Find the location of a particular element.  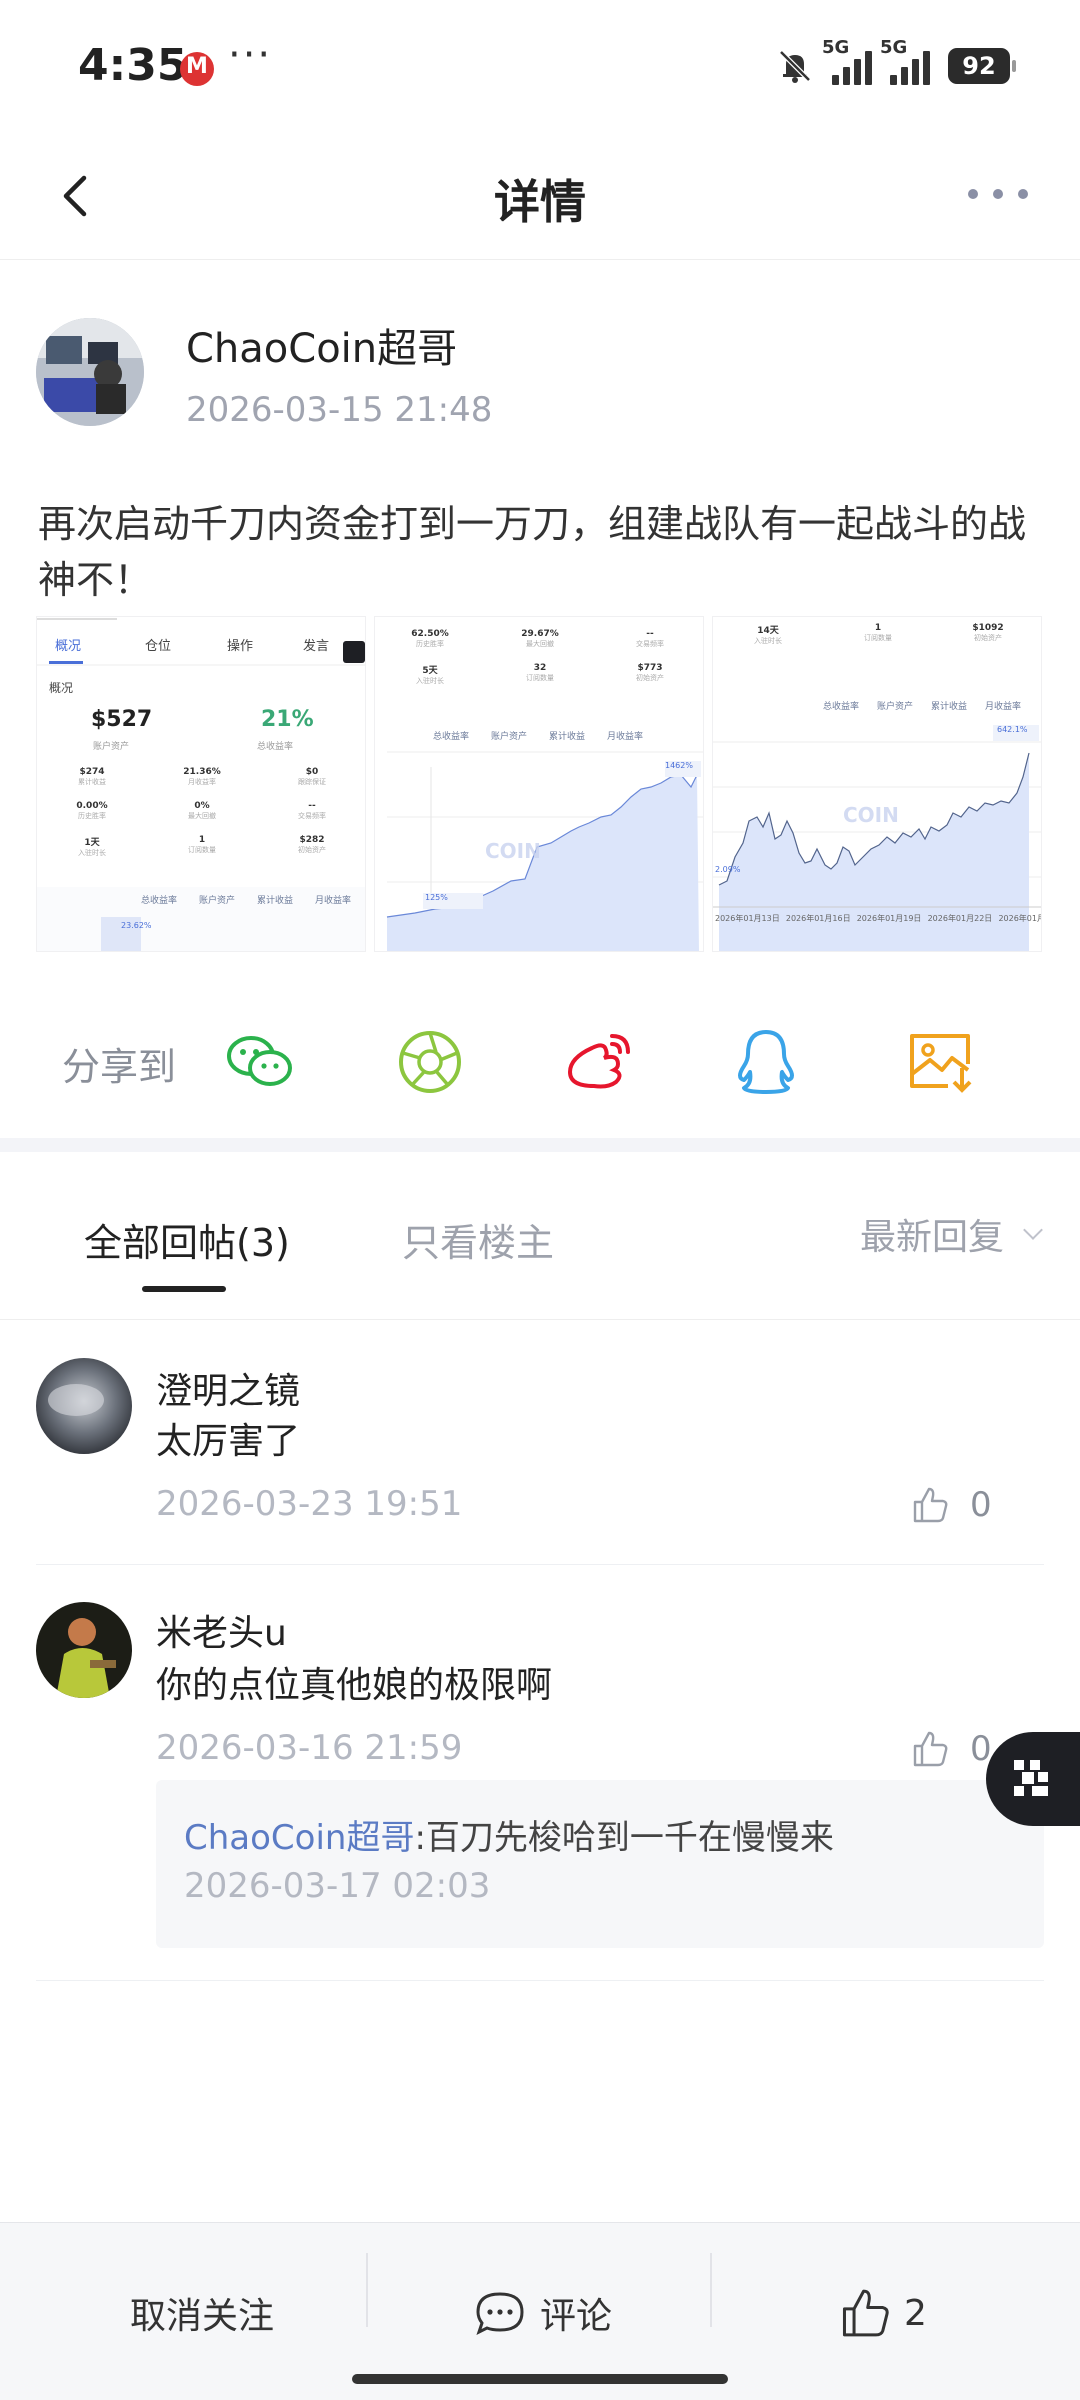

img3-watermark: COIN is located at coordinates (871, 815).